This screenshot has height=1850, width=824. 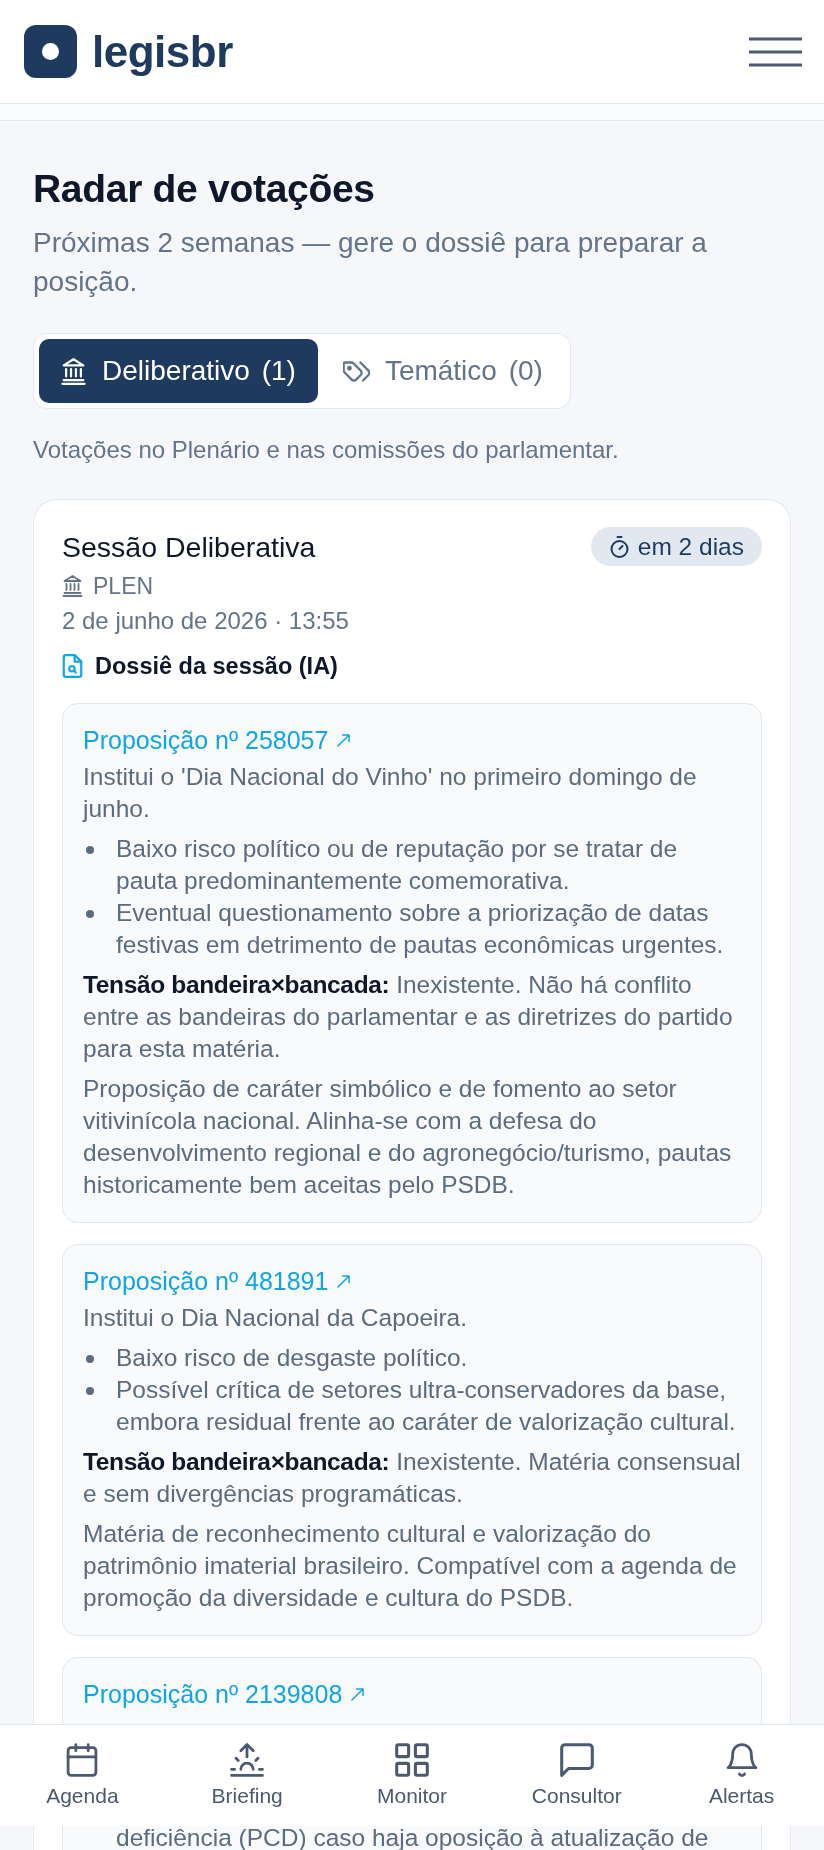 What do you see at coordinates (72, 666) in the screenshot?
I see `document-search-icon` at bounding box center [72, 666].